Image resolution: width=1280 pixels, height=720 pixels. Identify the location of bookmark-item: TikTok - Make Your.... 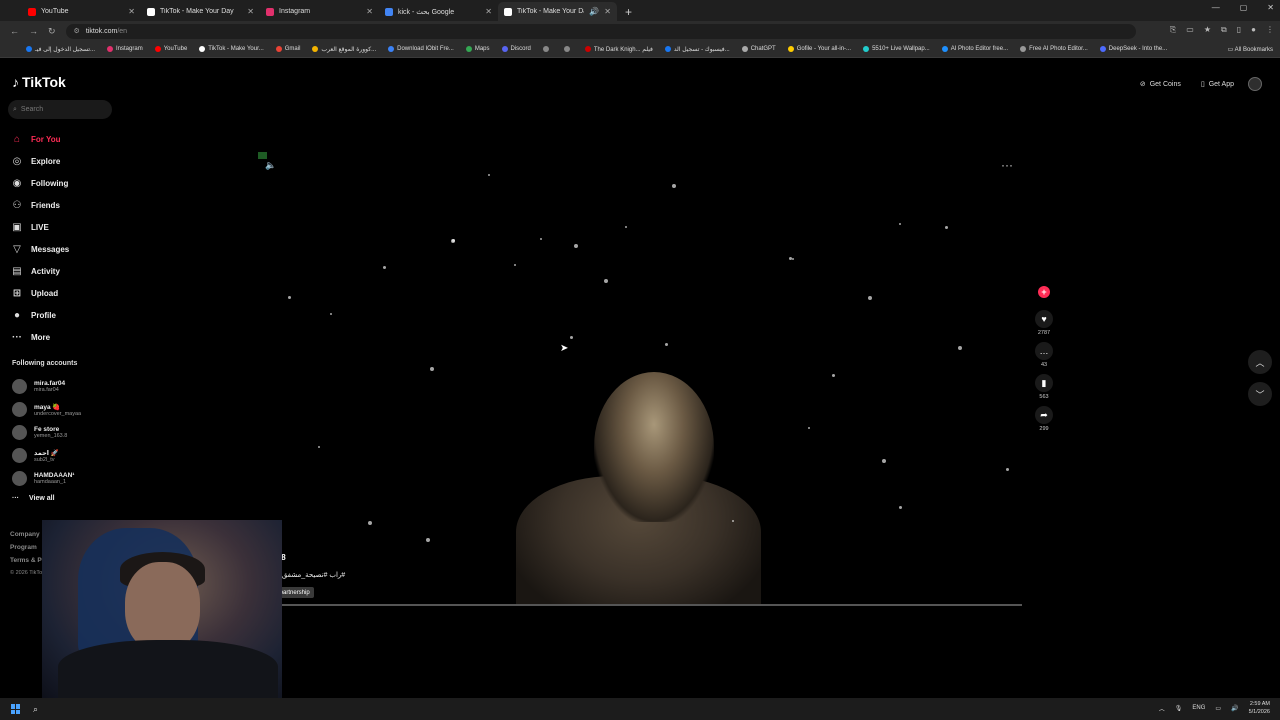
(231, 49).